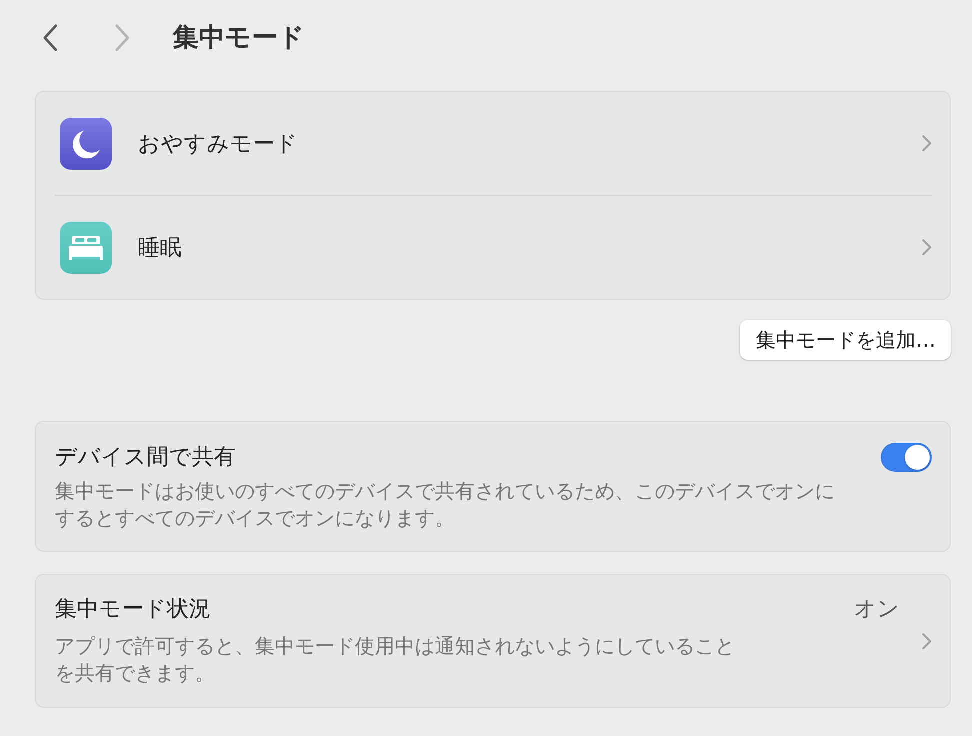 The image size is (972, 736). I want to click on setting-title: 集中モード状況, so click(133, 610).